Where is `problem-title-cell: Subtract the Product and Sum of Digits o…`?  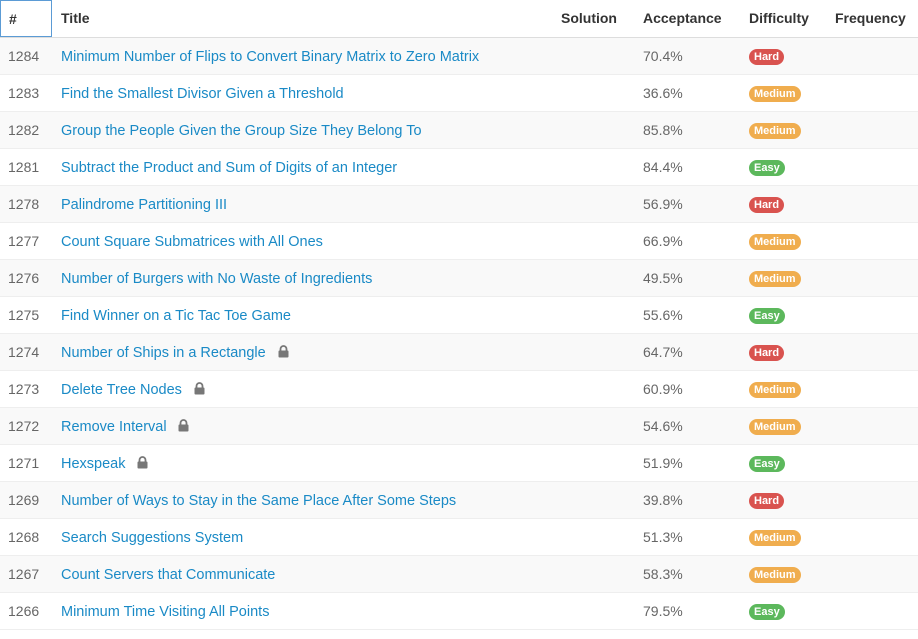
problem-title-cell: Subtract the Product and Sum of Digits o… is located at coordinates (229, 167).